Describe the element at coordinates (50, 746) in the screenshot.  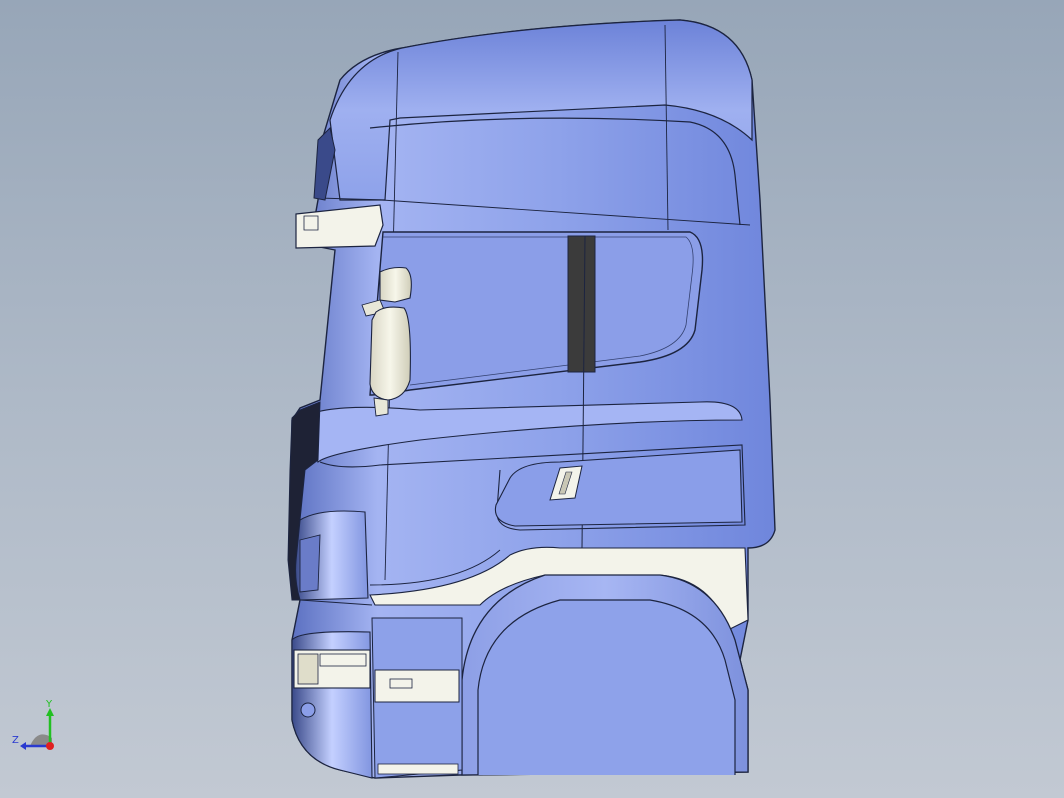
I see `x-axis-icon` at that location.